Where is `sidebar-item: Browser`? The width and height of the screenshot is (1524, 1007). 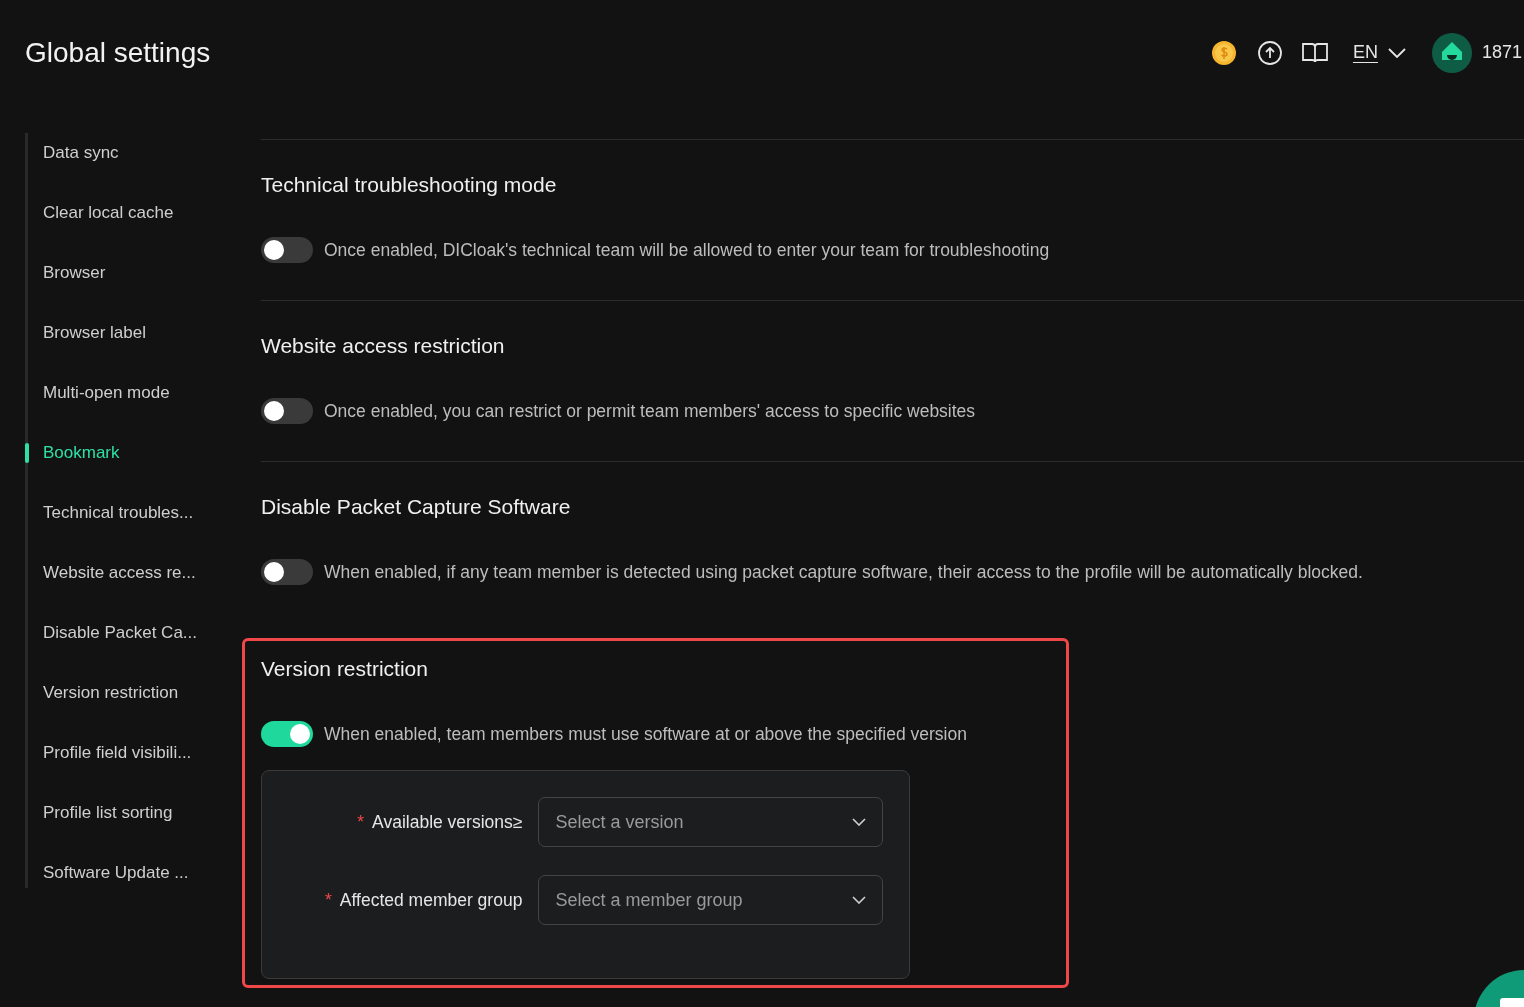 sidebar-item: Browser is located at coordinates (134, 283).